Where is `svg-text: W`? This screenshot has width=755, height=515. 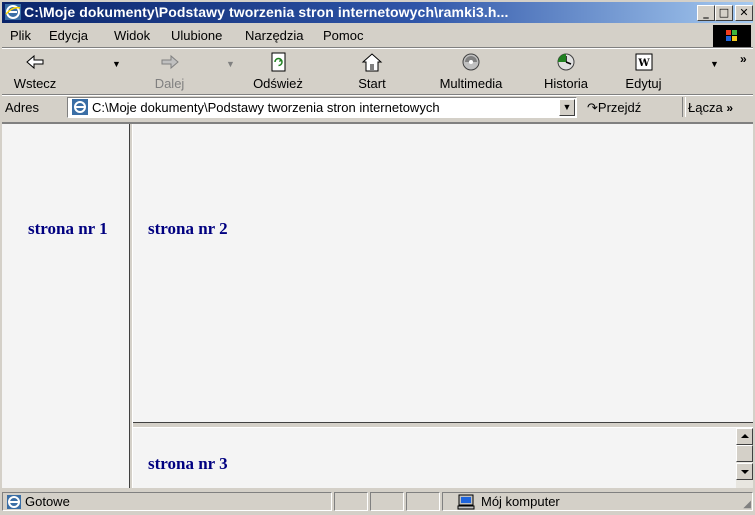
svg-text: W is located at coordinates (643, 63).